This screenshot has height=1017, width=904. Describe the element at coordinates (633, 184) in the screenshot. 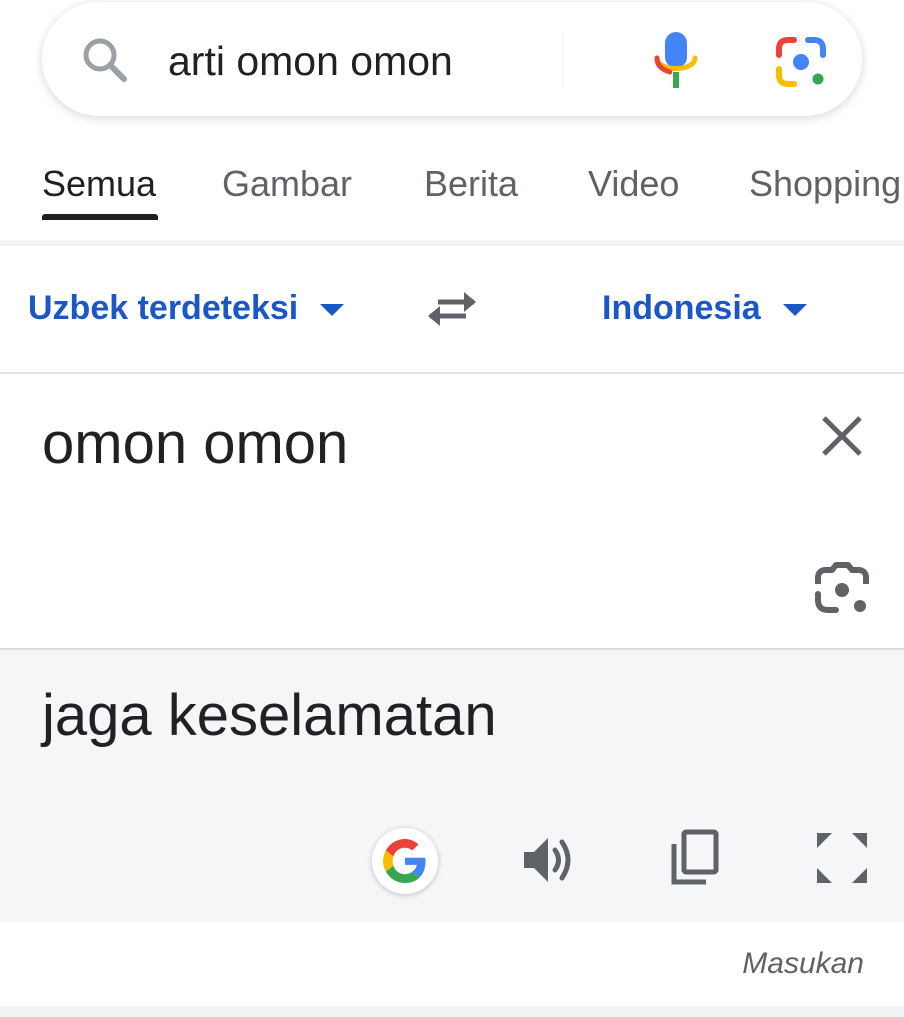

I see `tab-video: Video` at that location.